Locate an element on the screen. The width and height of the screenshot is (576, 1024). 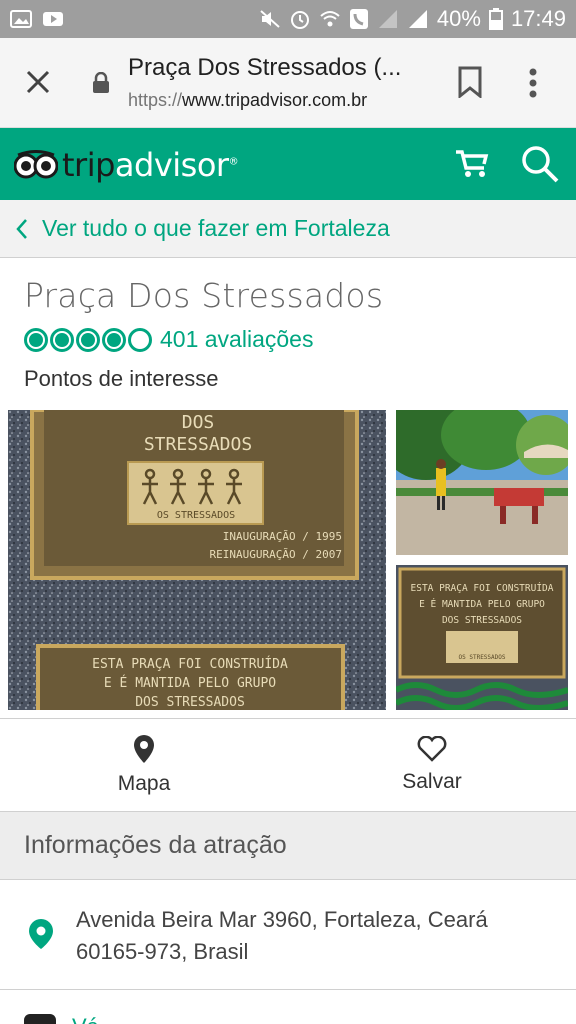
chevron-left-icon is located at coordinates (21, 228).